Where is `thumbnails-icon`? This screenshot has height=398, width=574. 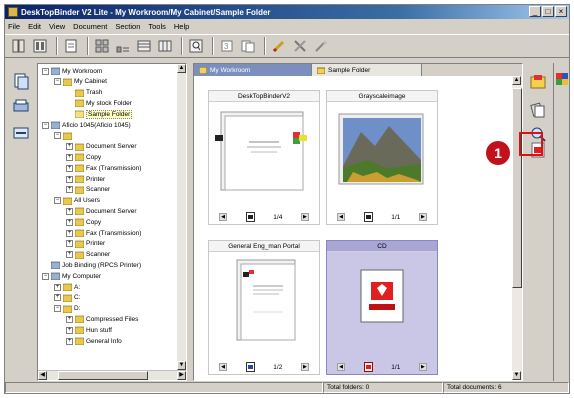
thumbnails-icon is located at coordinates (102, 46).